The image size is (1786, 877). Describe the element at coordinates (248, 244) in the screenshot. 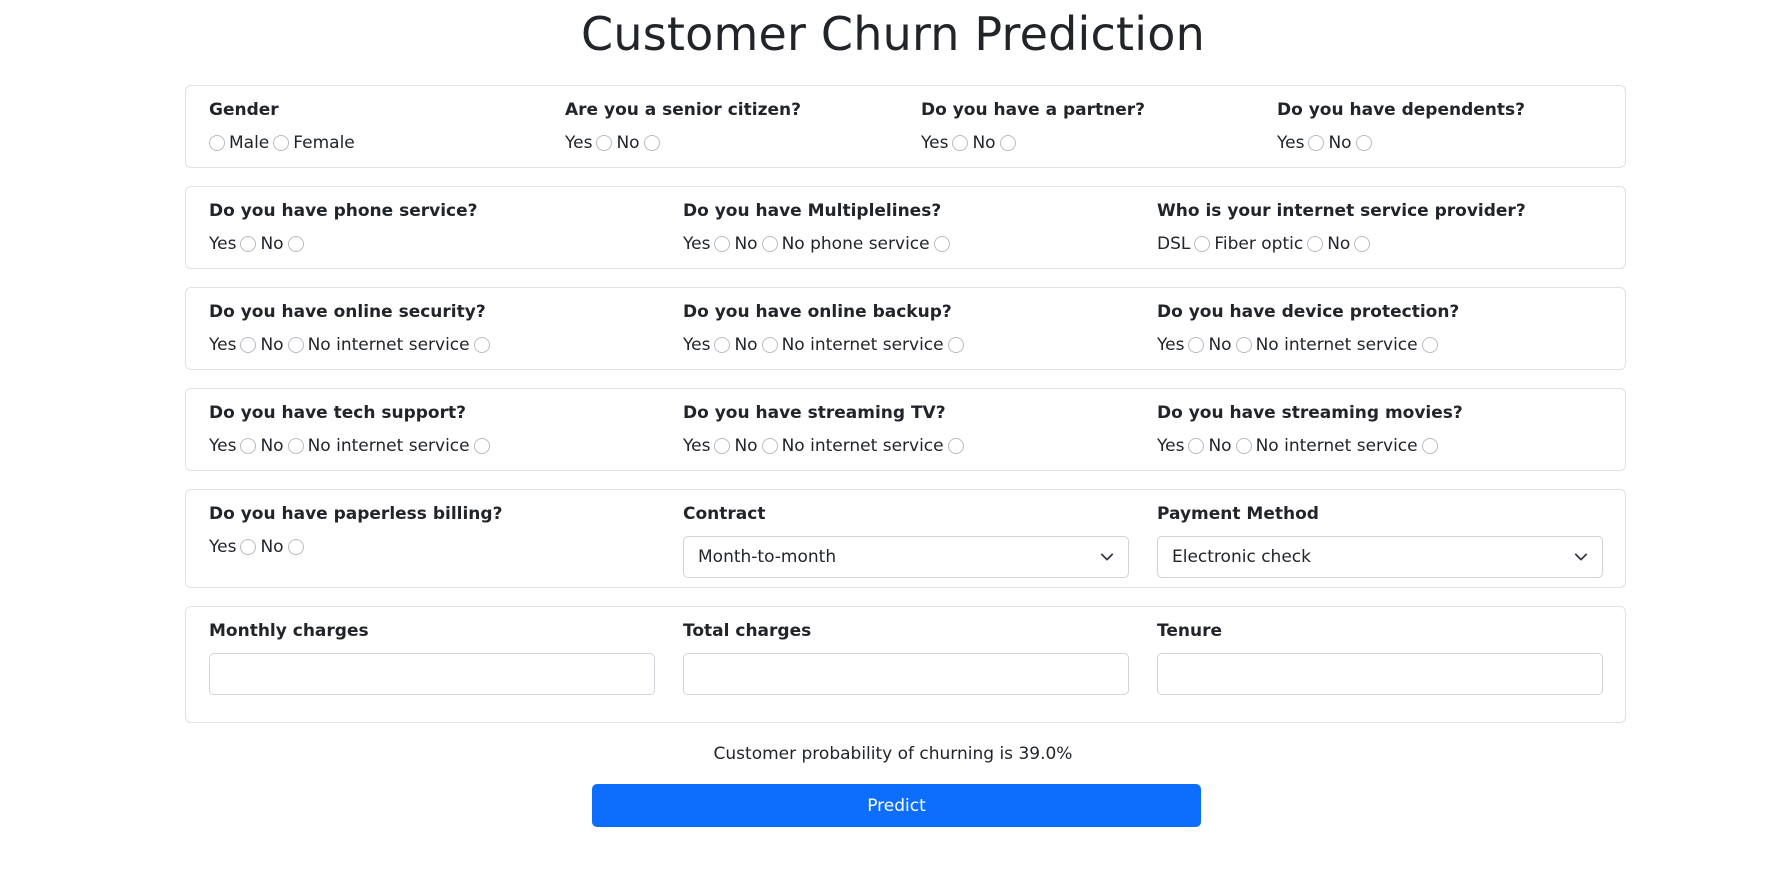

I see `phone-yes-radio` at that location.